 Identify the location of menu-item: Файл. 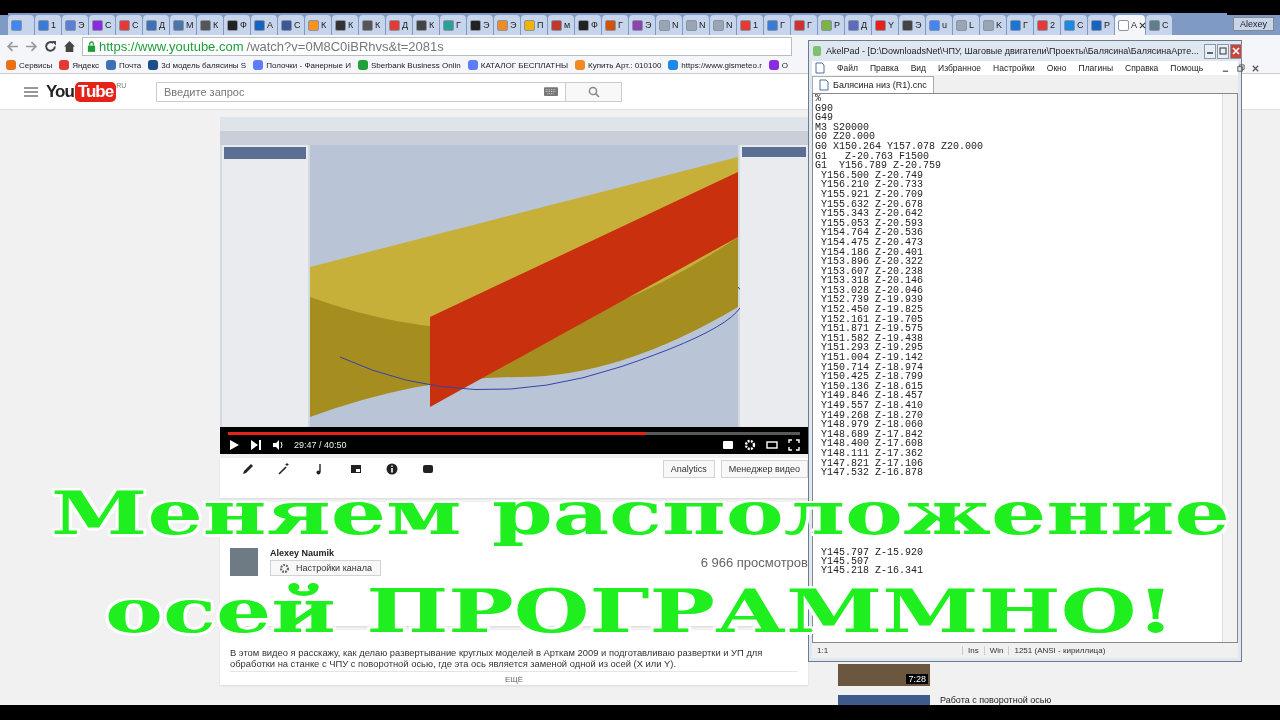
(847, 68).